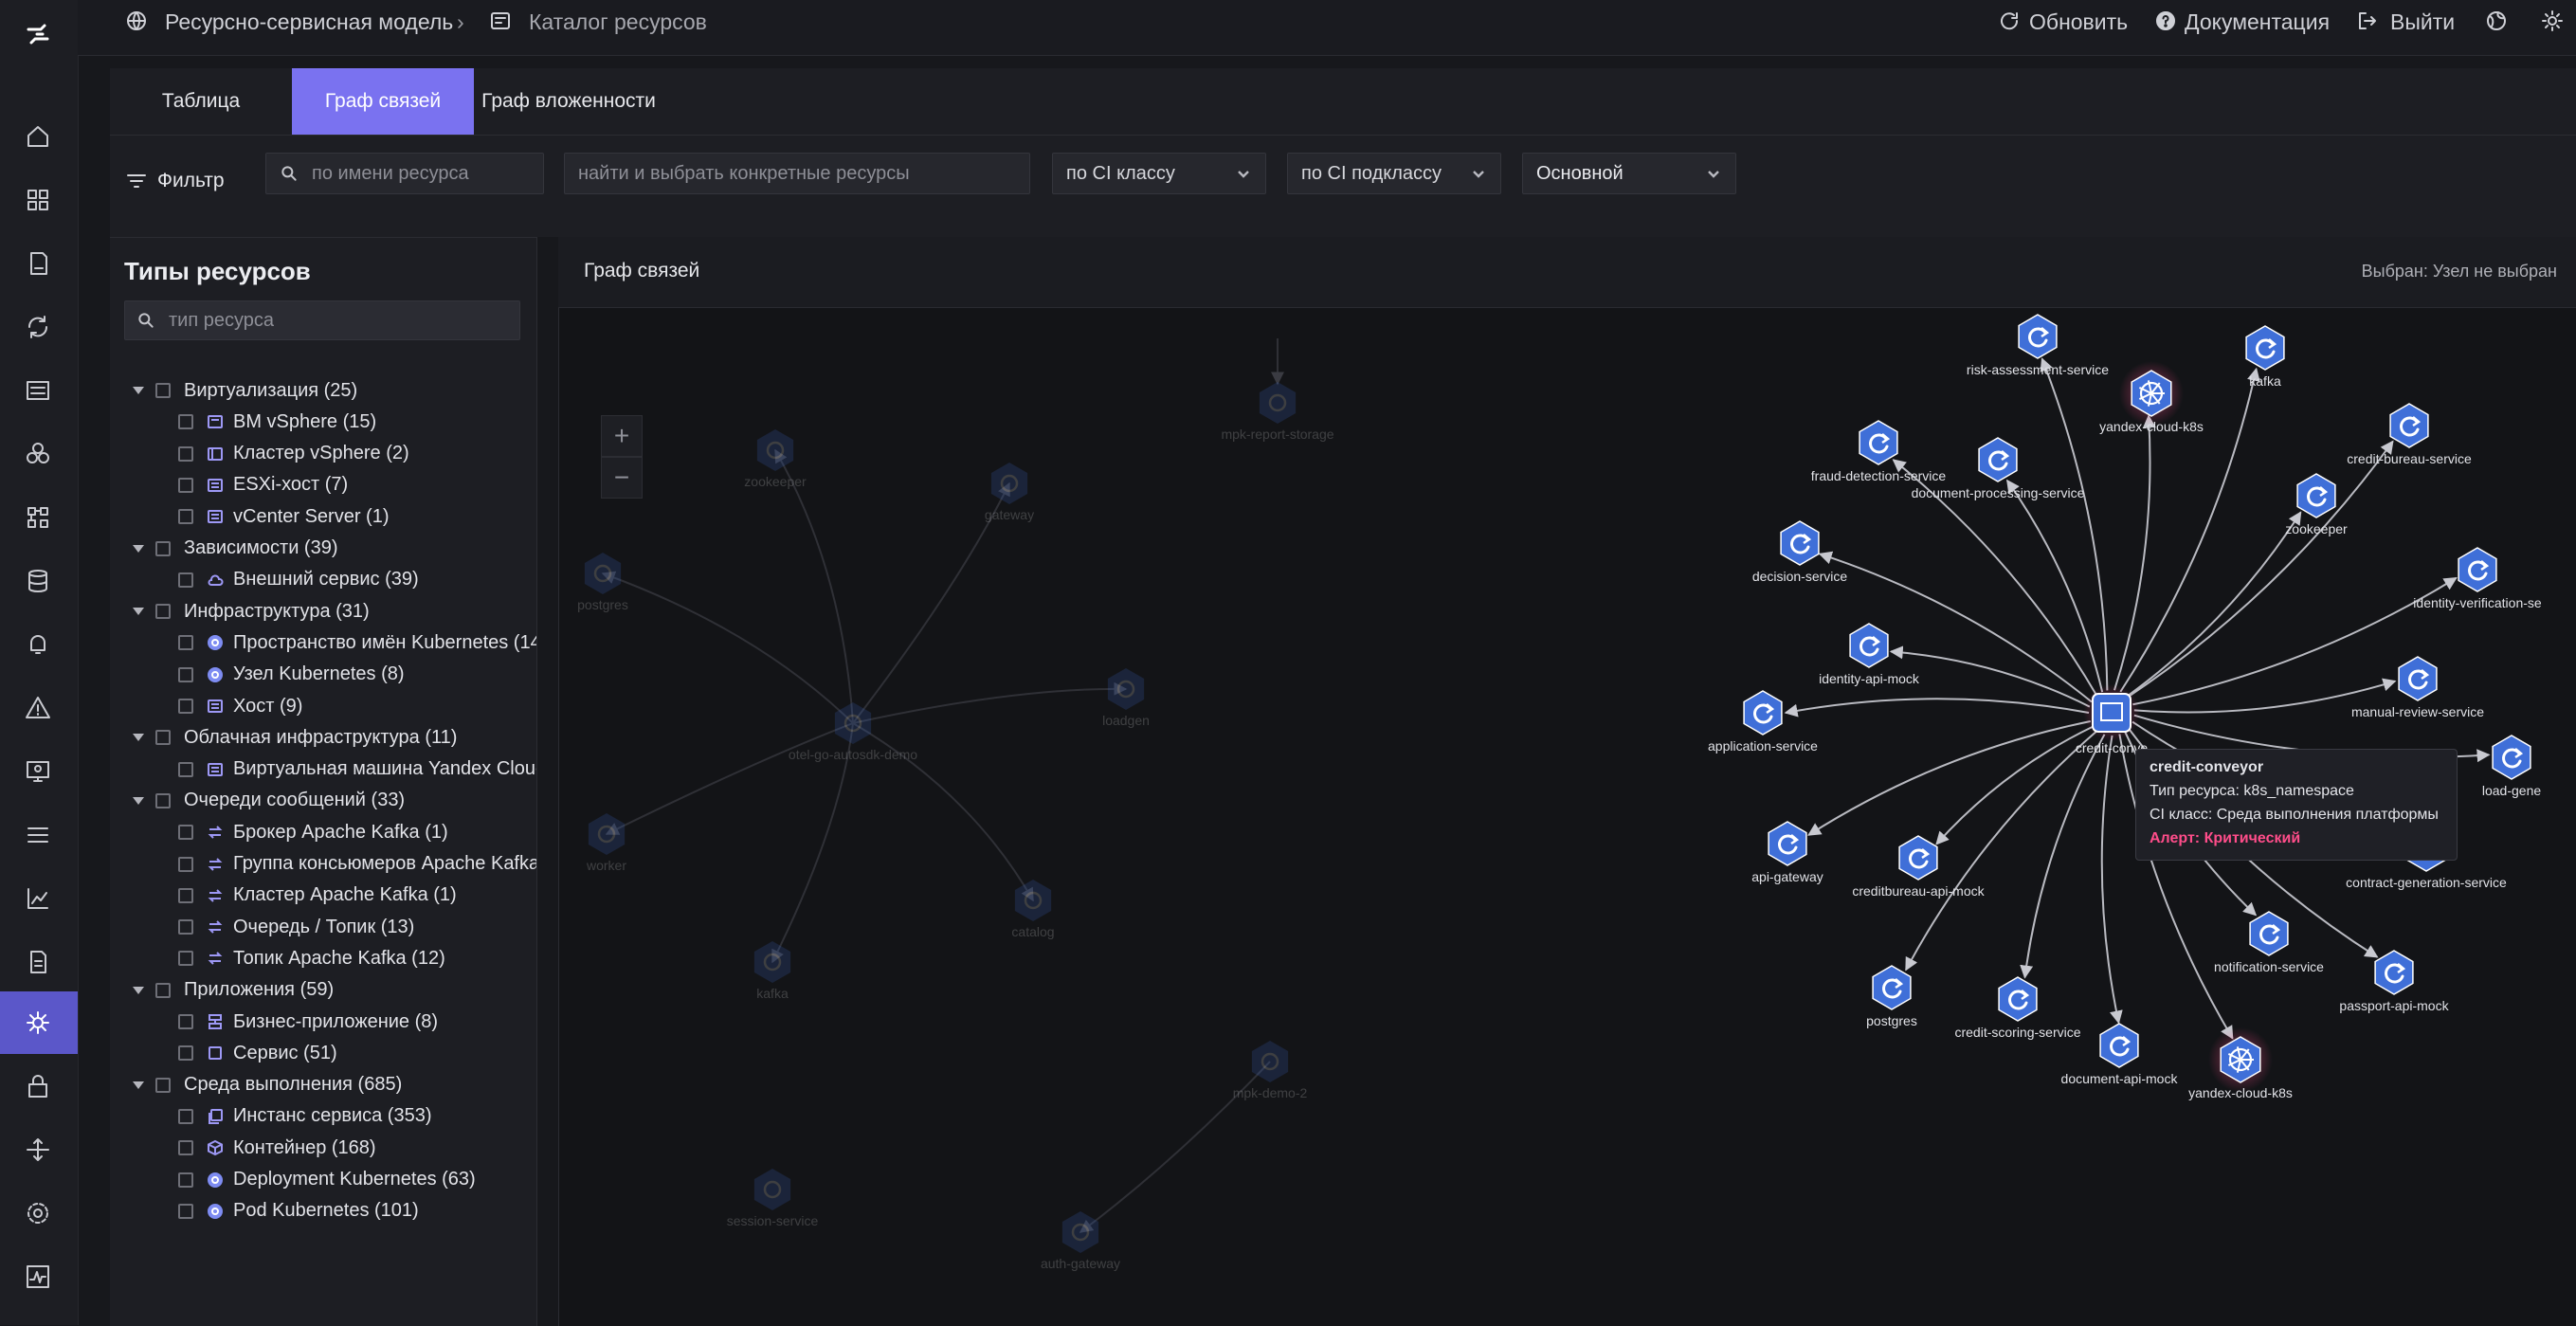 This screenshot has width=2576, height=1326. What do you see at coordinates (309, 22) in the screenshot?
I see `breadcrumb-root: Ресурсно-сервисная модель` at bounding box center [309, 22].